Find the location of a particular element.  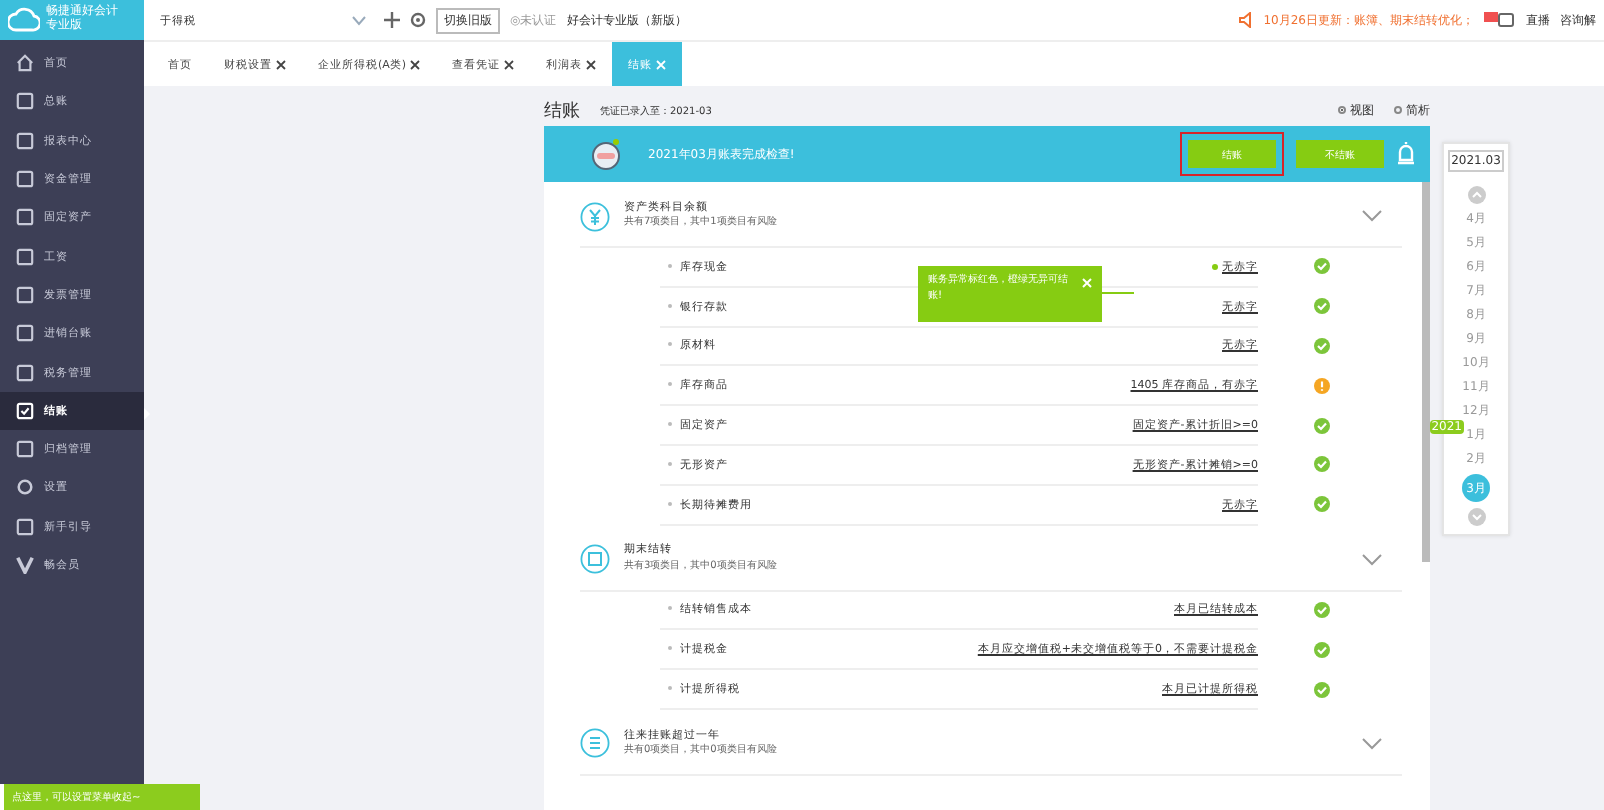

list-icon is located at coordinates (595, 743).